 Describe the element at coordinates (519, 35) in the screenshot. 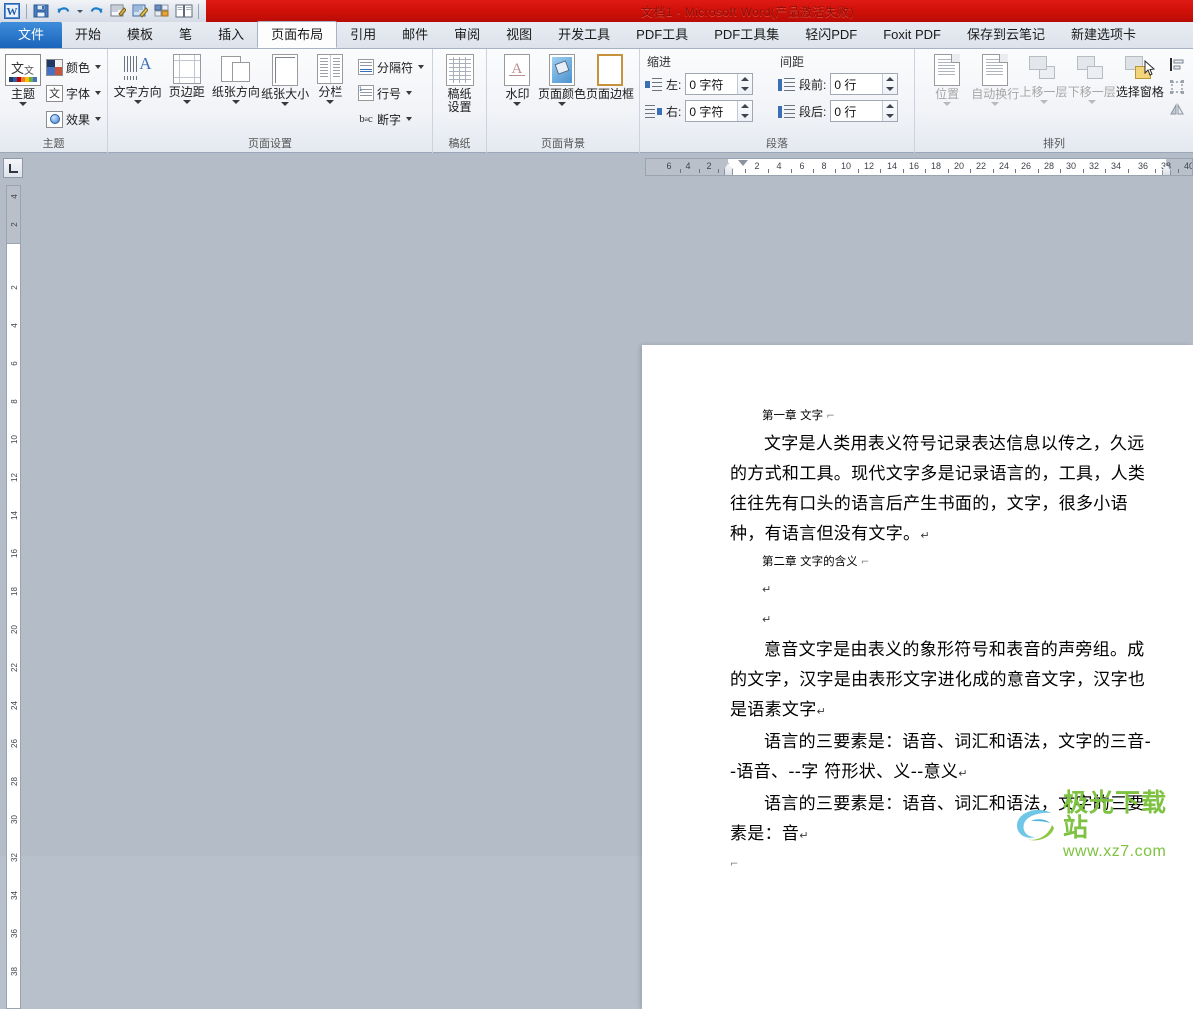

I see `tab-view: 视图` at that location.